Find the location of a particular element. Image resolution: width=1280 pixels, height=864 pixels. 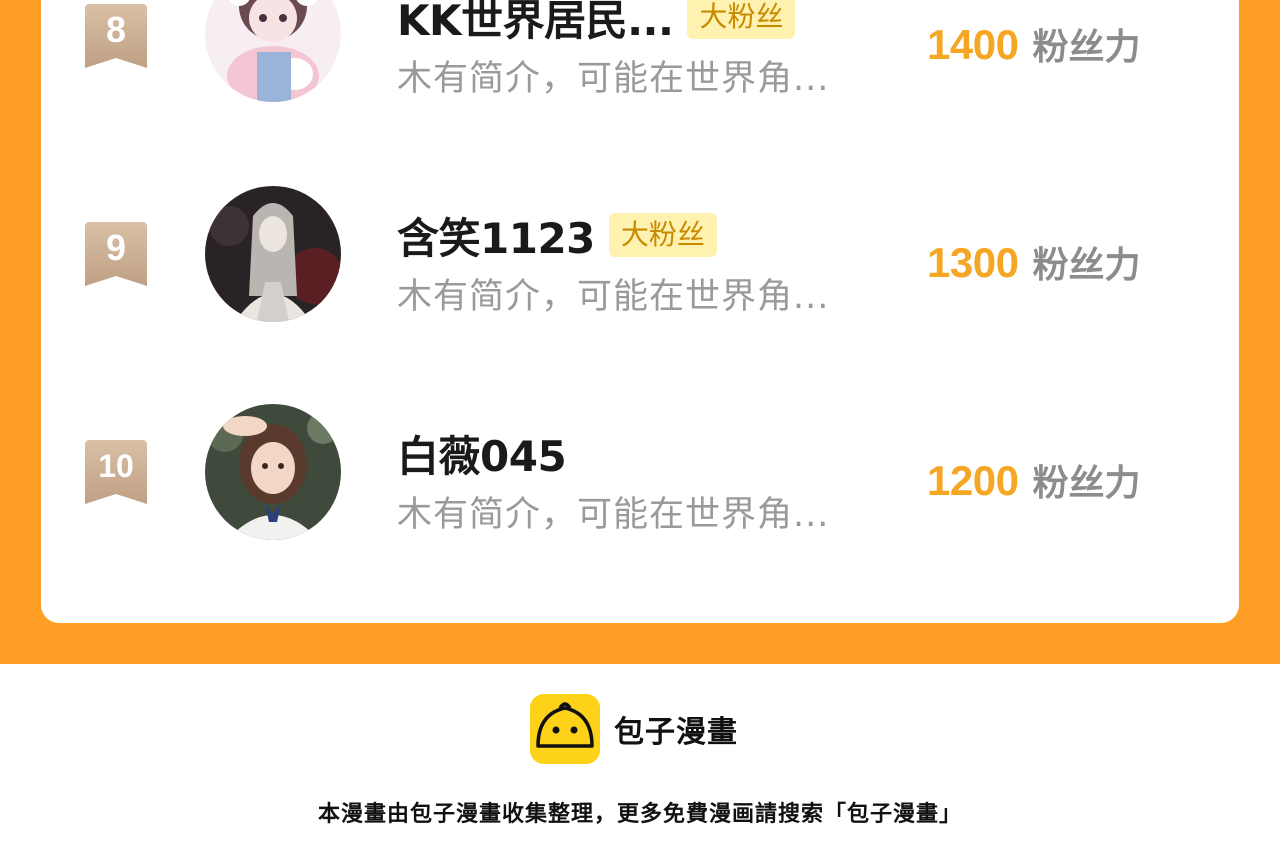

footer-note: 本漫畫由包子漫畫收集整理，更多免費漫画請搜索「包子漫畫」 is located at coordinates (639, 814).